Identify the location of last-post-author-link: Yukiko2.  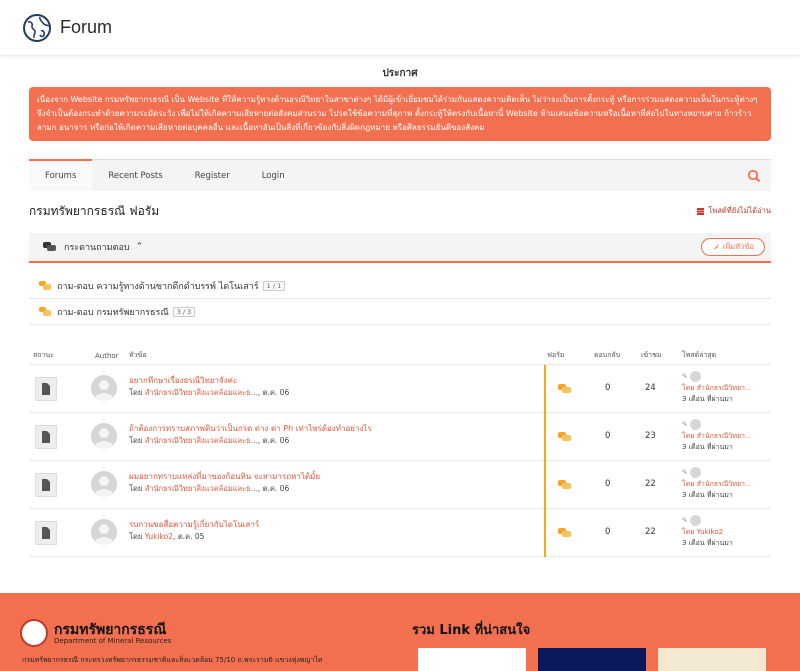
(710, 532).